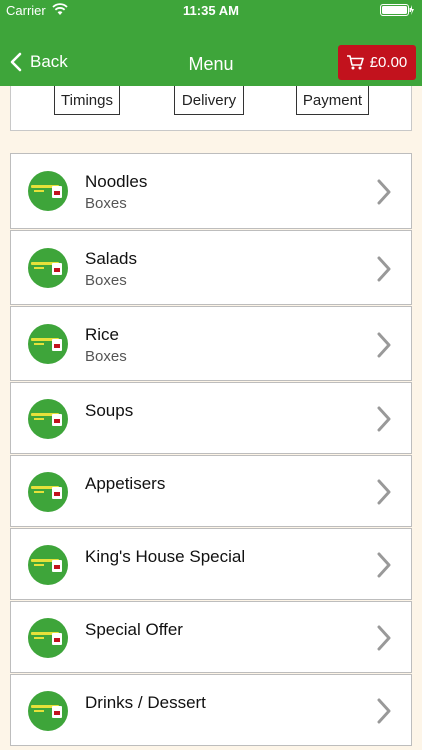  What do you see at coordinates (102, 334) in the screenshot?
I see `item-title: Rice` at bounding box center [102, 334].